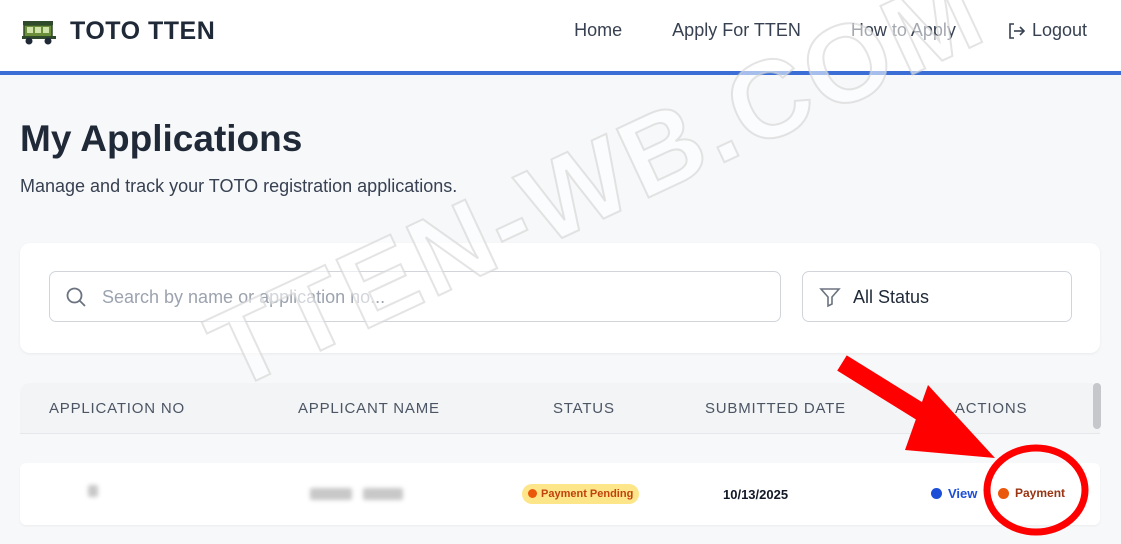 This screenshot has height=544, width=1121. Describe the element at coordinates (76, 297) in the screenshot. I see `search-icon` at that location.